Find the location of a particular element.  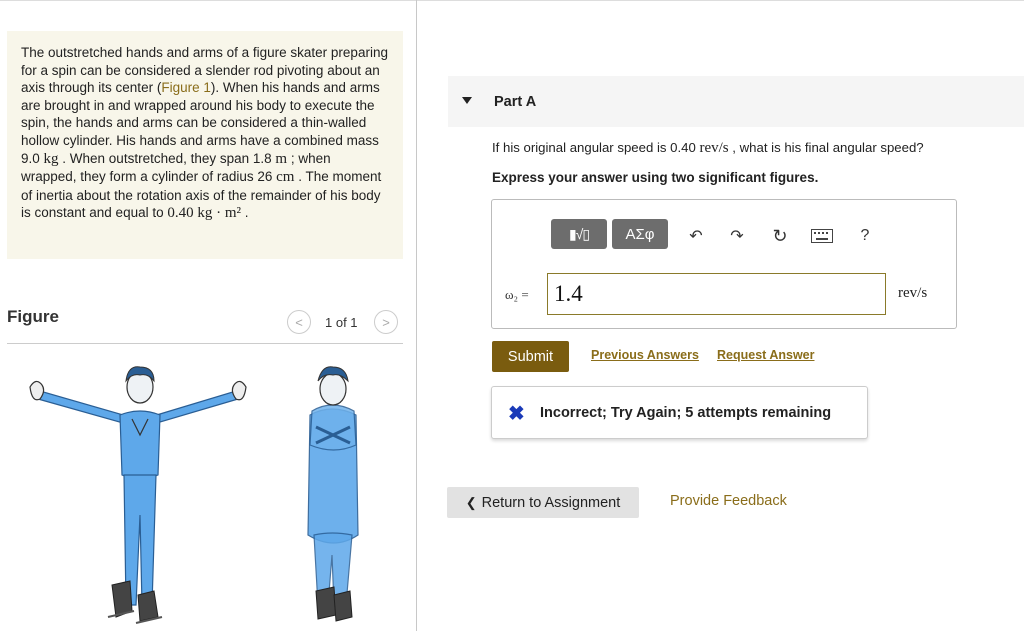

redo-icon: ↷ is located at coordinates (737, 236).